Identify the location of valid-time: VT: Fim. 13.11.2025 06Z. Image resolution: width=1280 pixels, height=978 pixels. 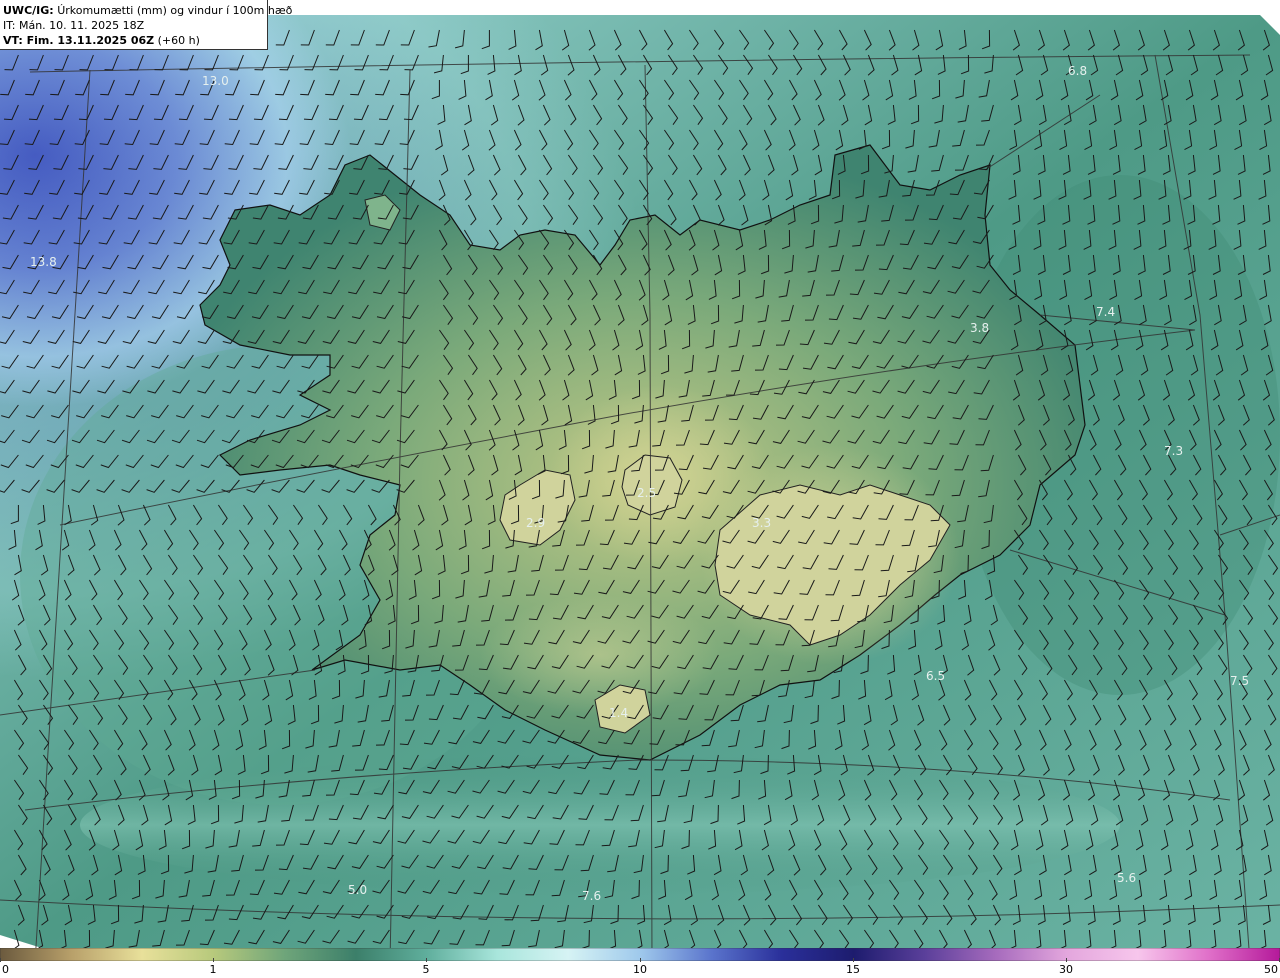
(79, 40).